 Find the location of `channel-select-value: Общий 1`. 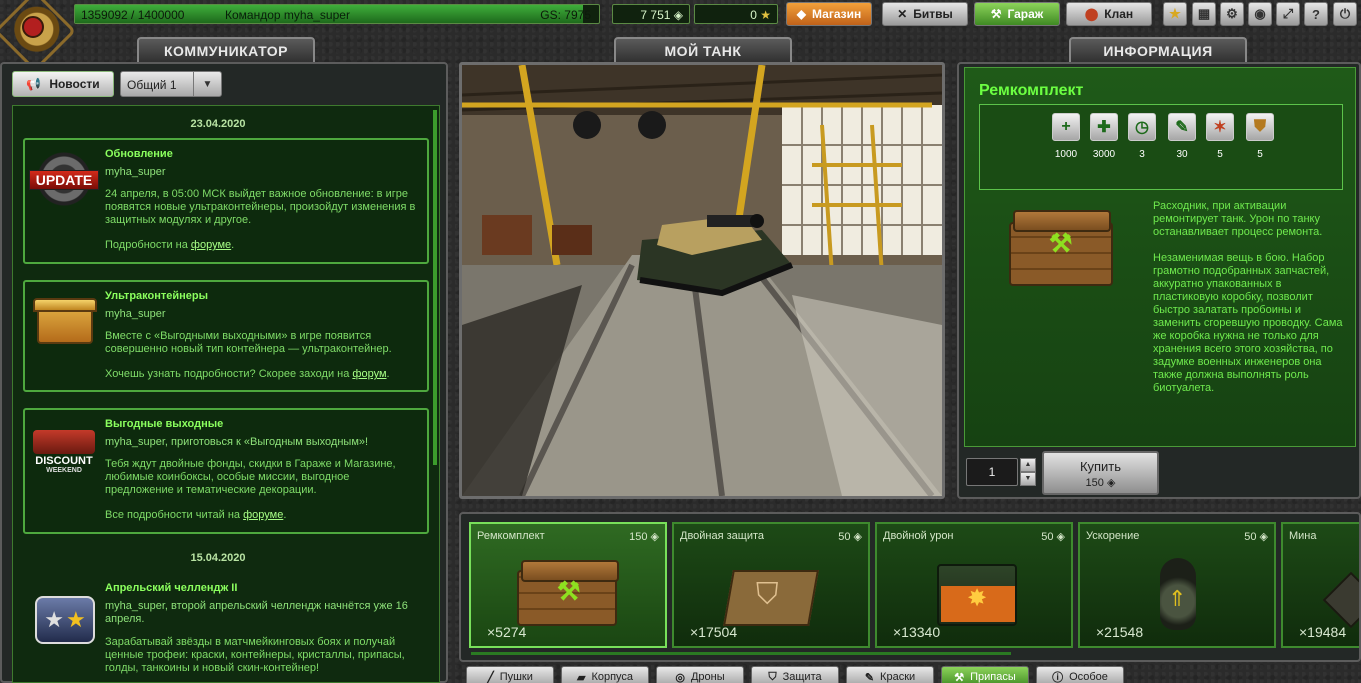

channel-select-value: Общий 1 is located at coordinates (152, 85).